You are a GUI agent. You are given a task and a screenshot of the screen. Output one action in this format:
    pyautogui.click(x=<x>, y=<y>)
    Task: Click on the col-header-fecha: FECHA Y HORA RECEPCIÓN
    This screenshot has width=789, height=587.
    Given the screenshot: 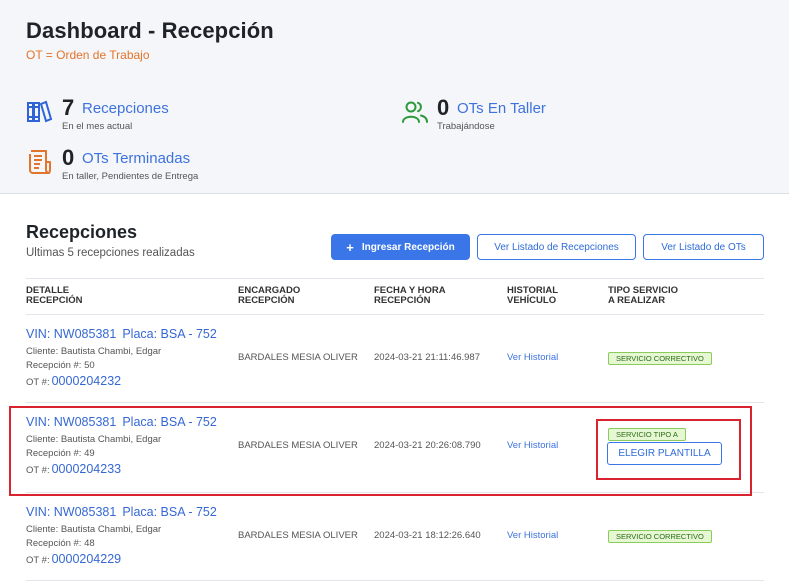 What is the action you would take?
    pyautogui.click(x=410, y=295)
    